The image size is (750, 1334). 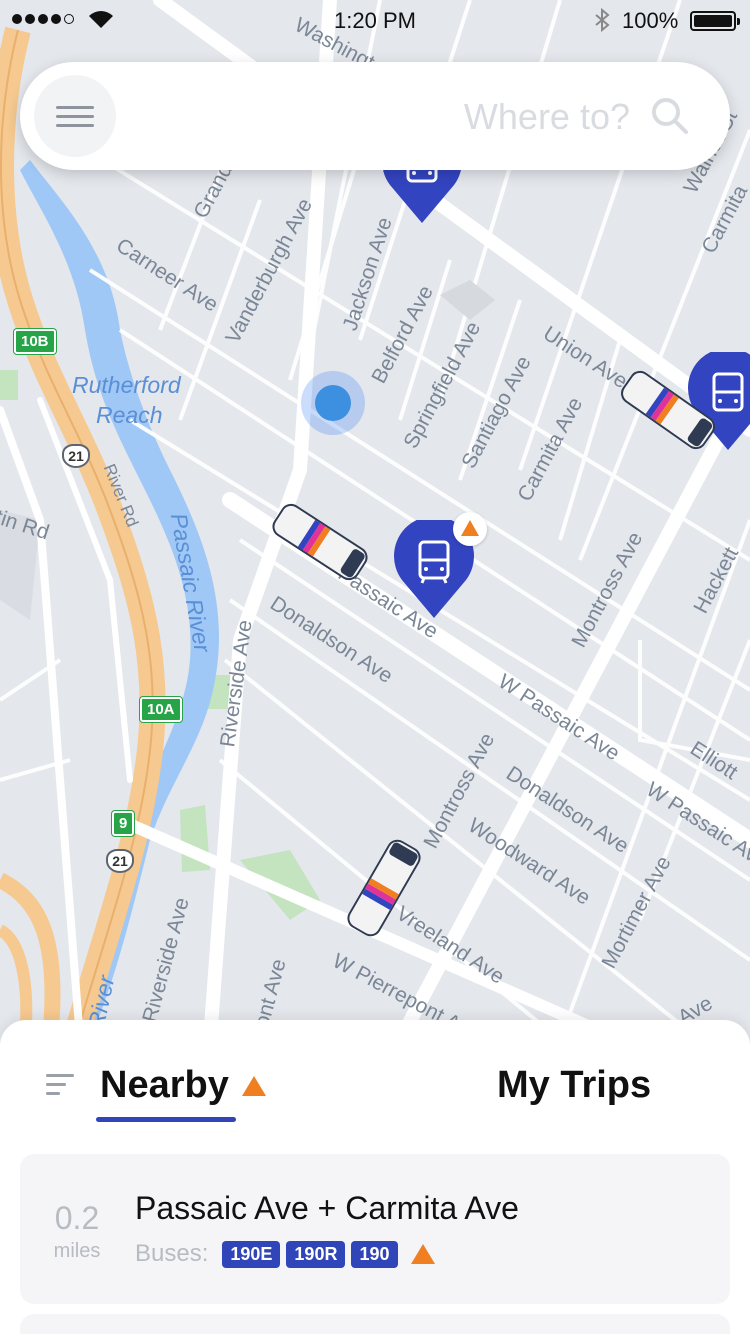 What do you see at coordinates (574, 1085) in the screenshot?
I see `tab-my-trips: My Trips` at bounding box center [574, 1085].